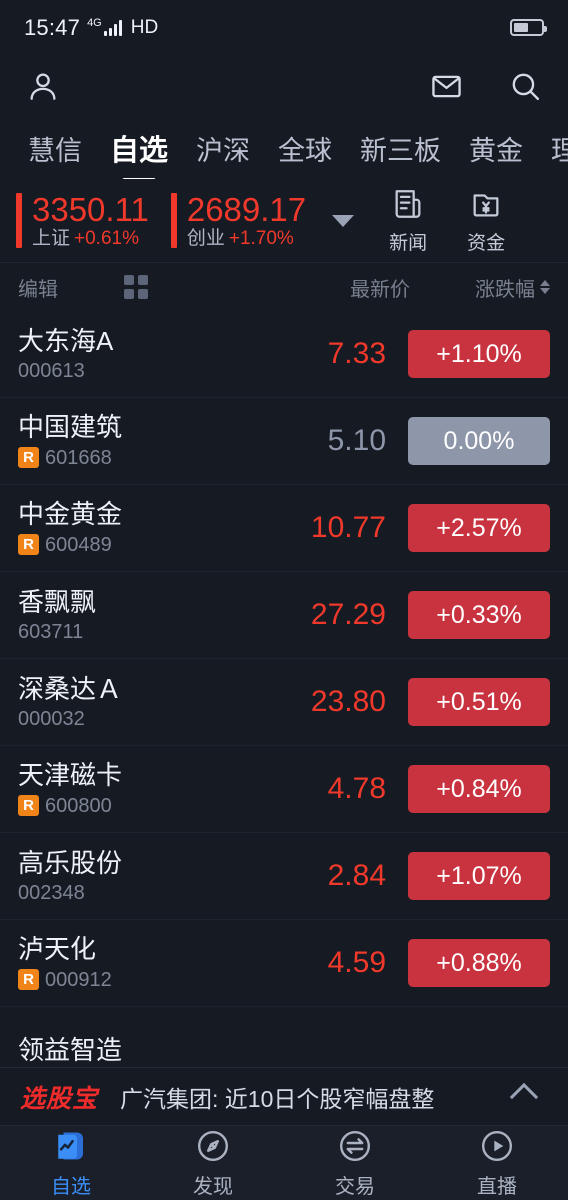  Describe the element at coordinates (479, 441) in the screenshot. I see `stock-change-badge: 0.00%` at that location.